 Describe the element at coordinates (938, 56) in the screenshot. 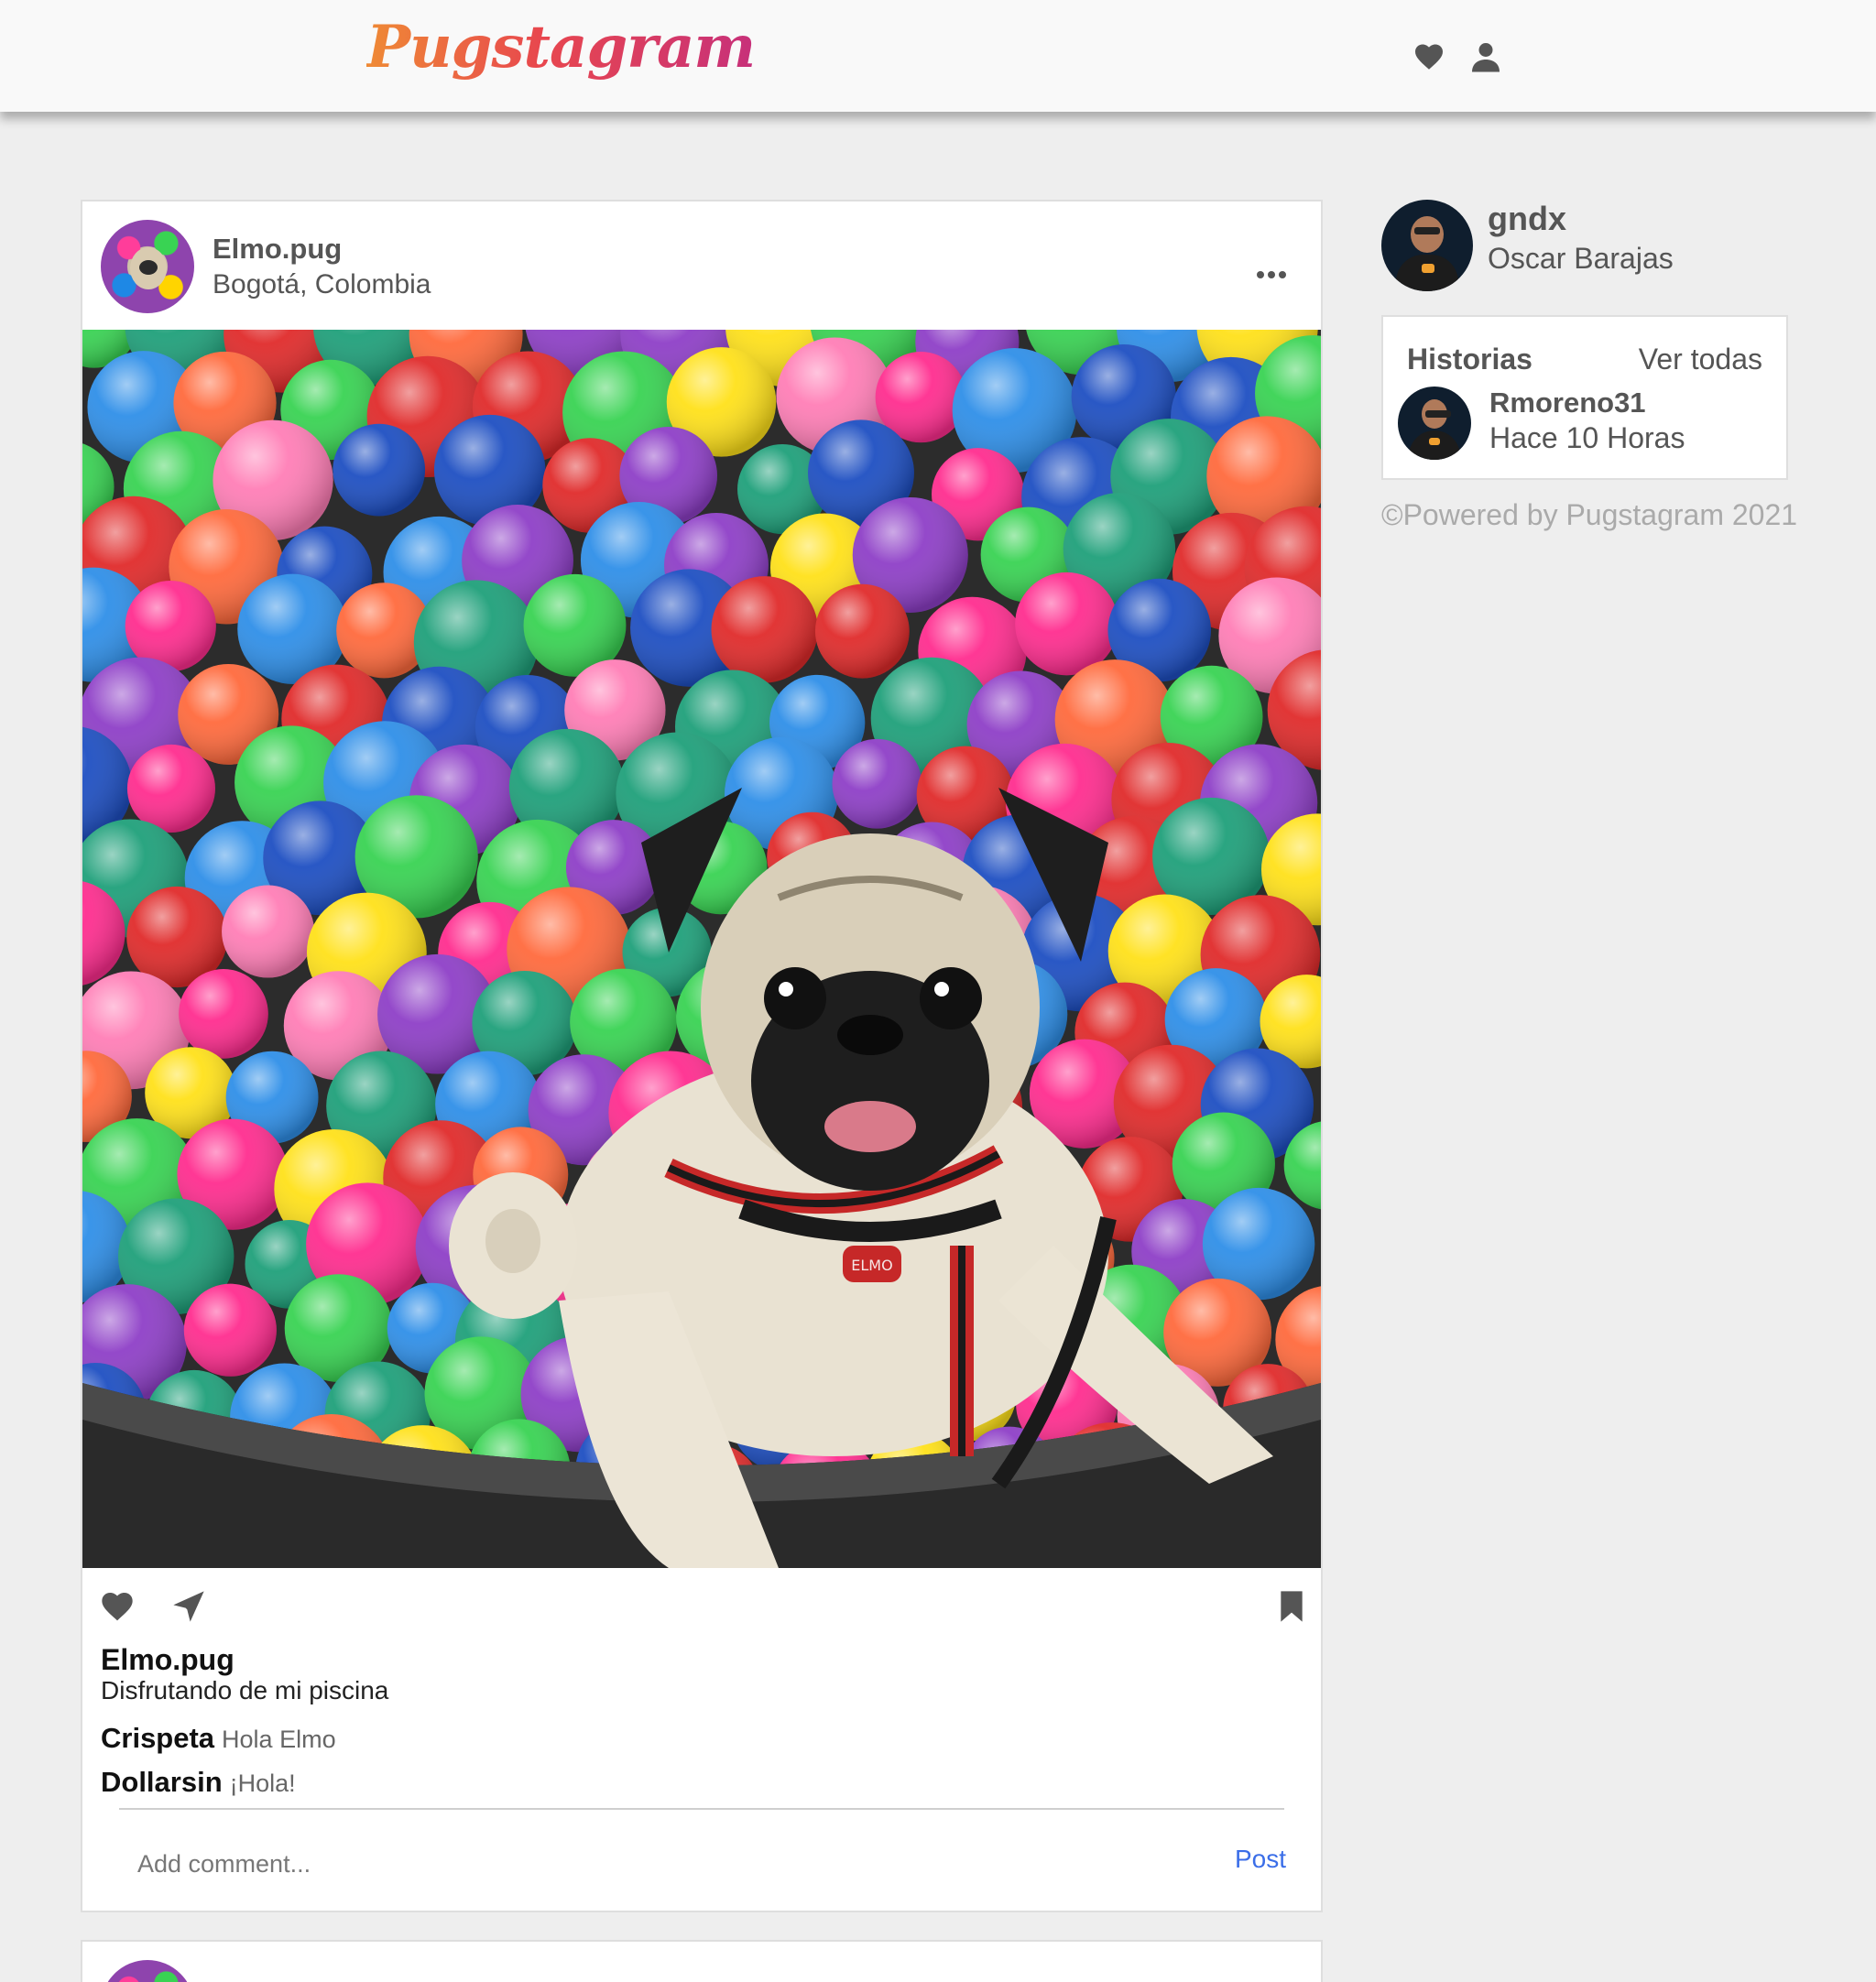

I see `top-header: Pugstagram` at that location.